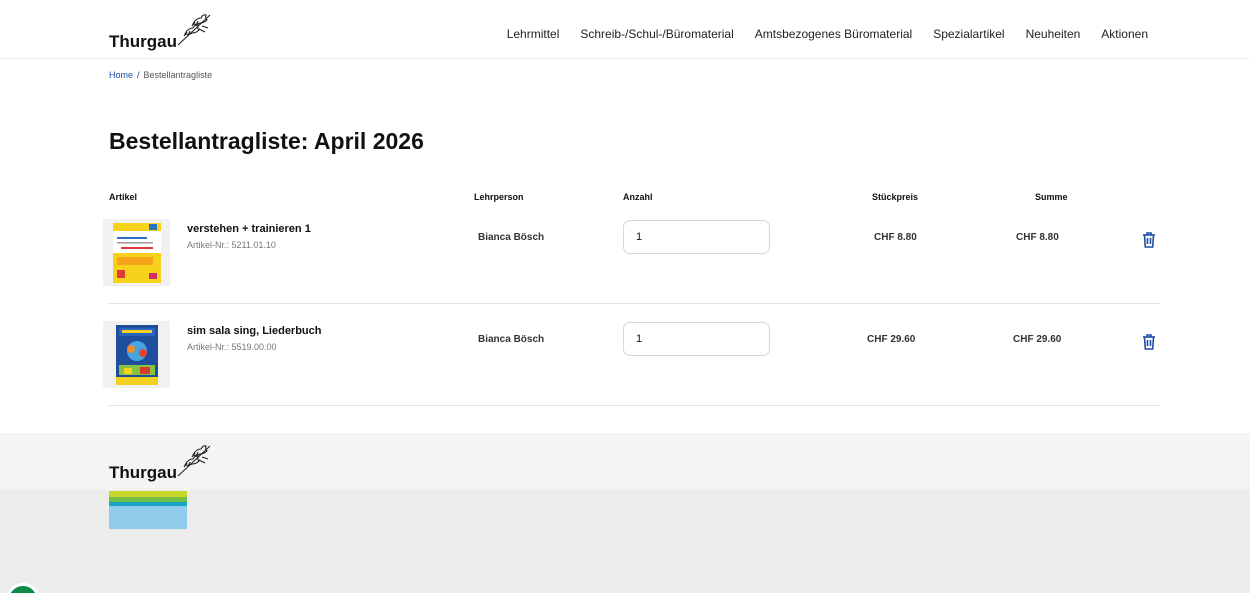 The width and height of the screenshot is (1250, 593). Describe the element at coordinates (833, 34) in the screenshot. I see `nav-item-amtsbezogen: Amtsbezogenes Büromaterial` at that location.